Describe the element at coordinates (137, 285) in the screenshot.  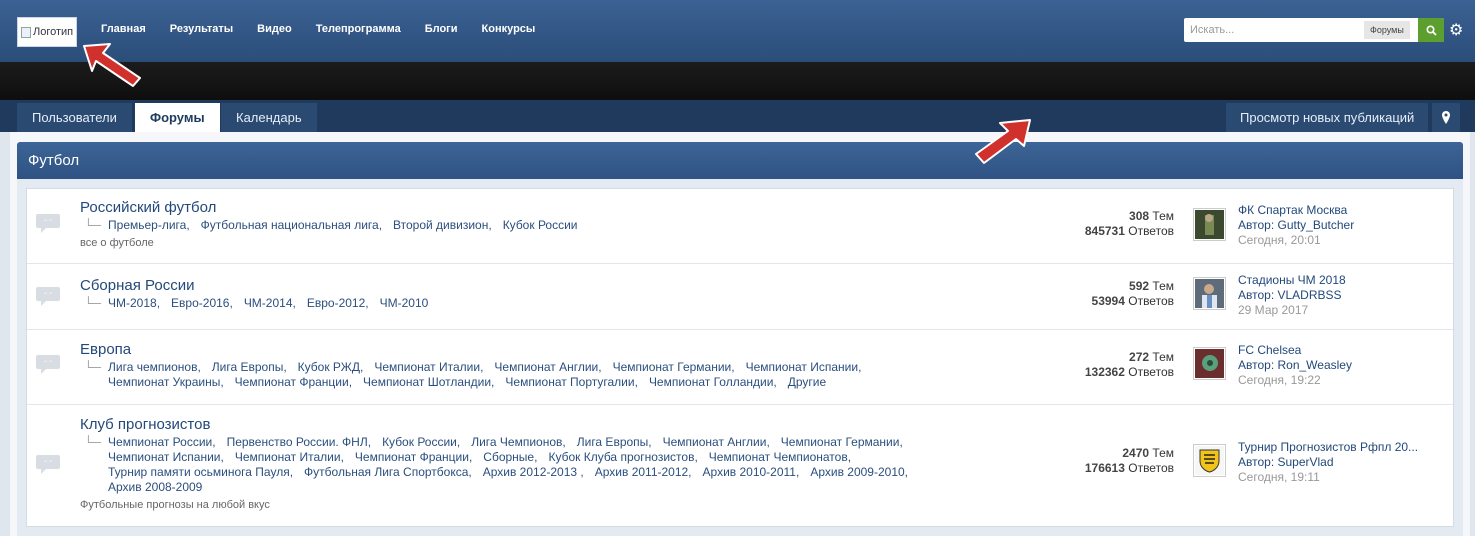
I see `forum-title: Сборная России` at that location.